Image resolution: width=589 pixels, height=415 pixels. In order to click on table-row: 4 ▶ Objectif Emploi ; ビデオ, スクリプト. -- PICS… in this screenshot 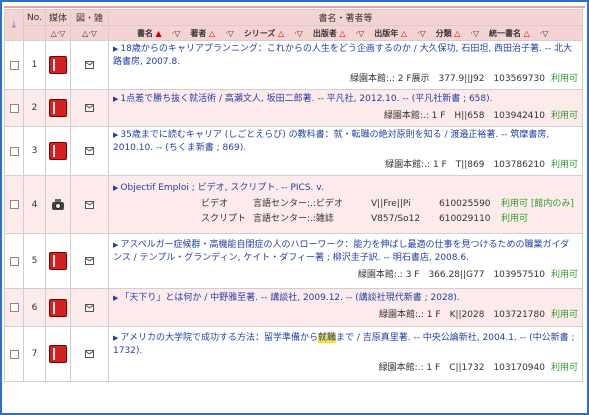, I will do `click(293, 204)`.